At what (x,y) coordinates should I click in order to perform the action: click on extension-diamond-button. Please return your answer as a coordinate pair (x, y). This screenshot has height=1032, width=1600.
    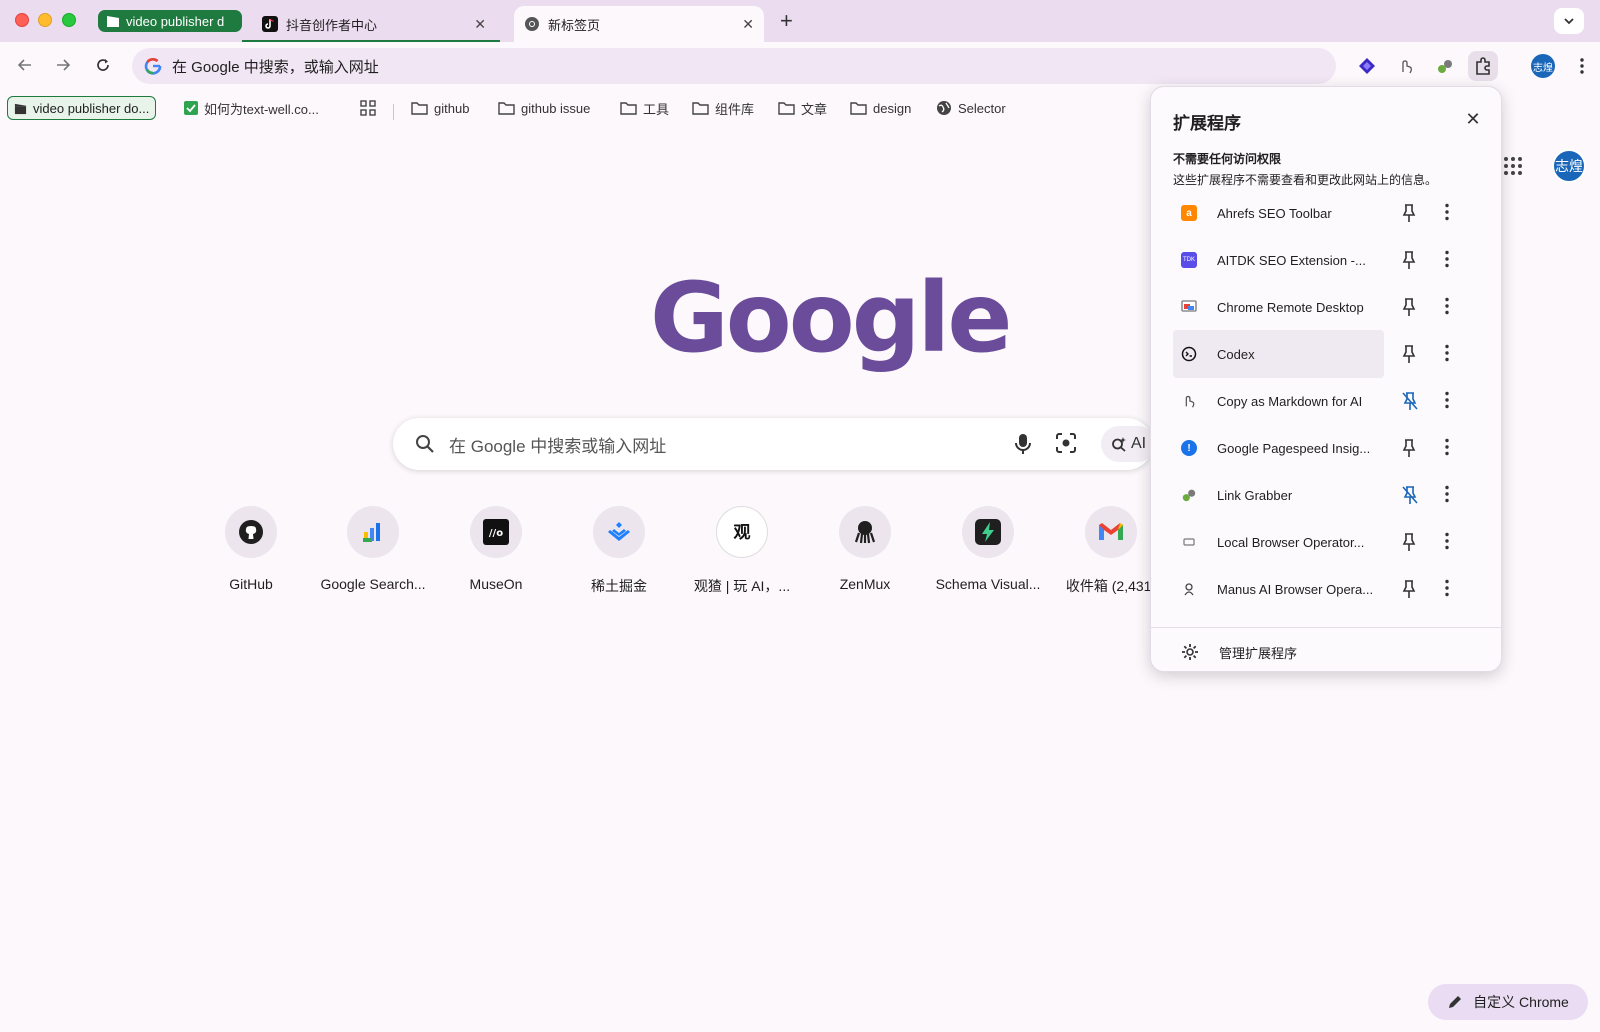
    Looking at the image, I should click on (1367, 66).